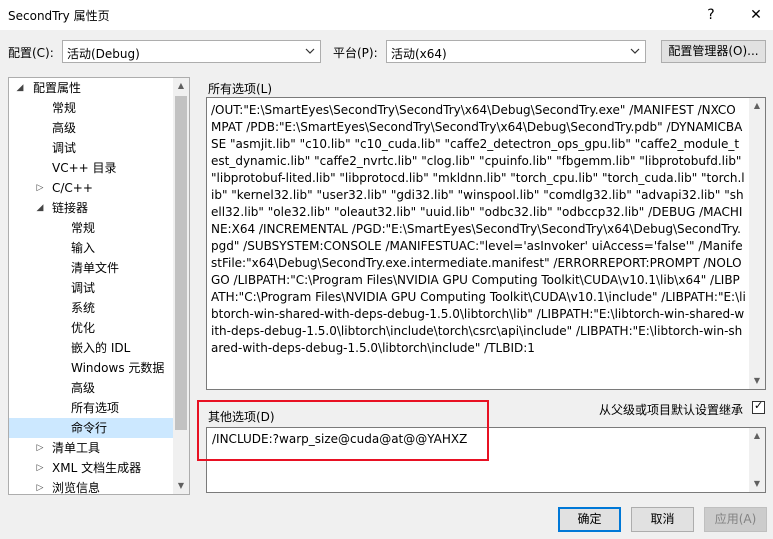 The width and height of the screenshot is (773, 539). Describe the element at coordinates (64, 108) in the screenshot. I see `tree-item-general: 常规` at that location.